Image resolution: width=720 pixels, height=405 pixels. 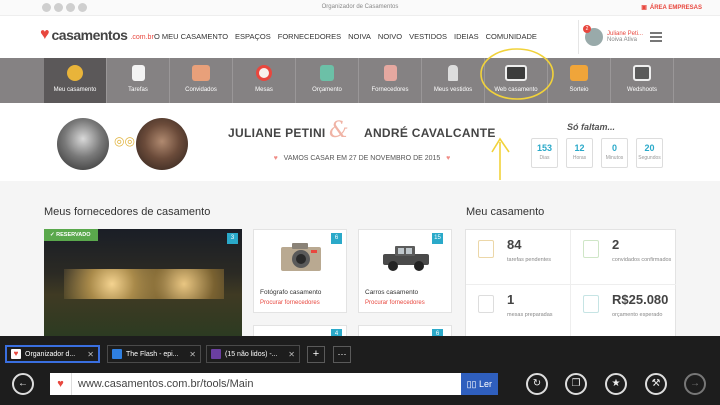 What do you see at coordinates (342, 354) in the screenshot?
I see `tab-menu-button: ⋯` at bounding box center [342, 354].